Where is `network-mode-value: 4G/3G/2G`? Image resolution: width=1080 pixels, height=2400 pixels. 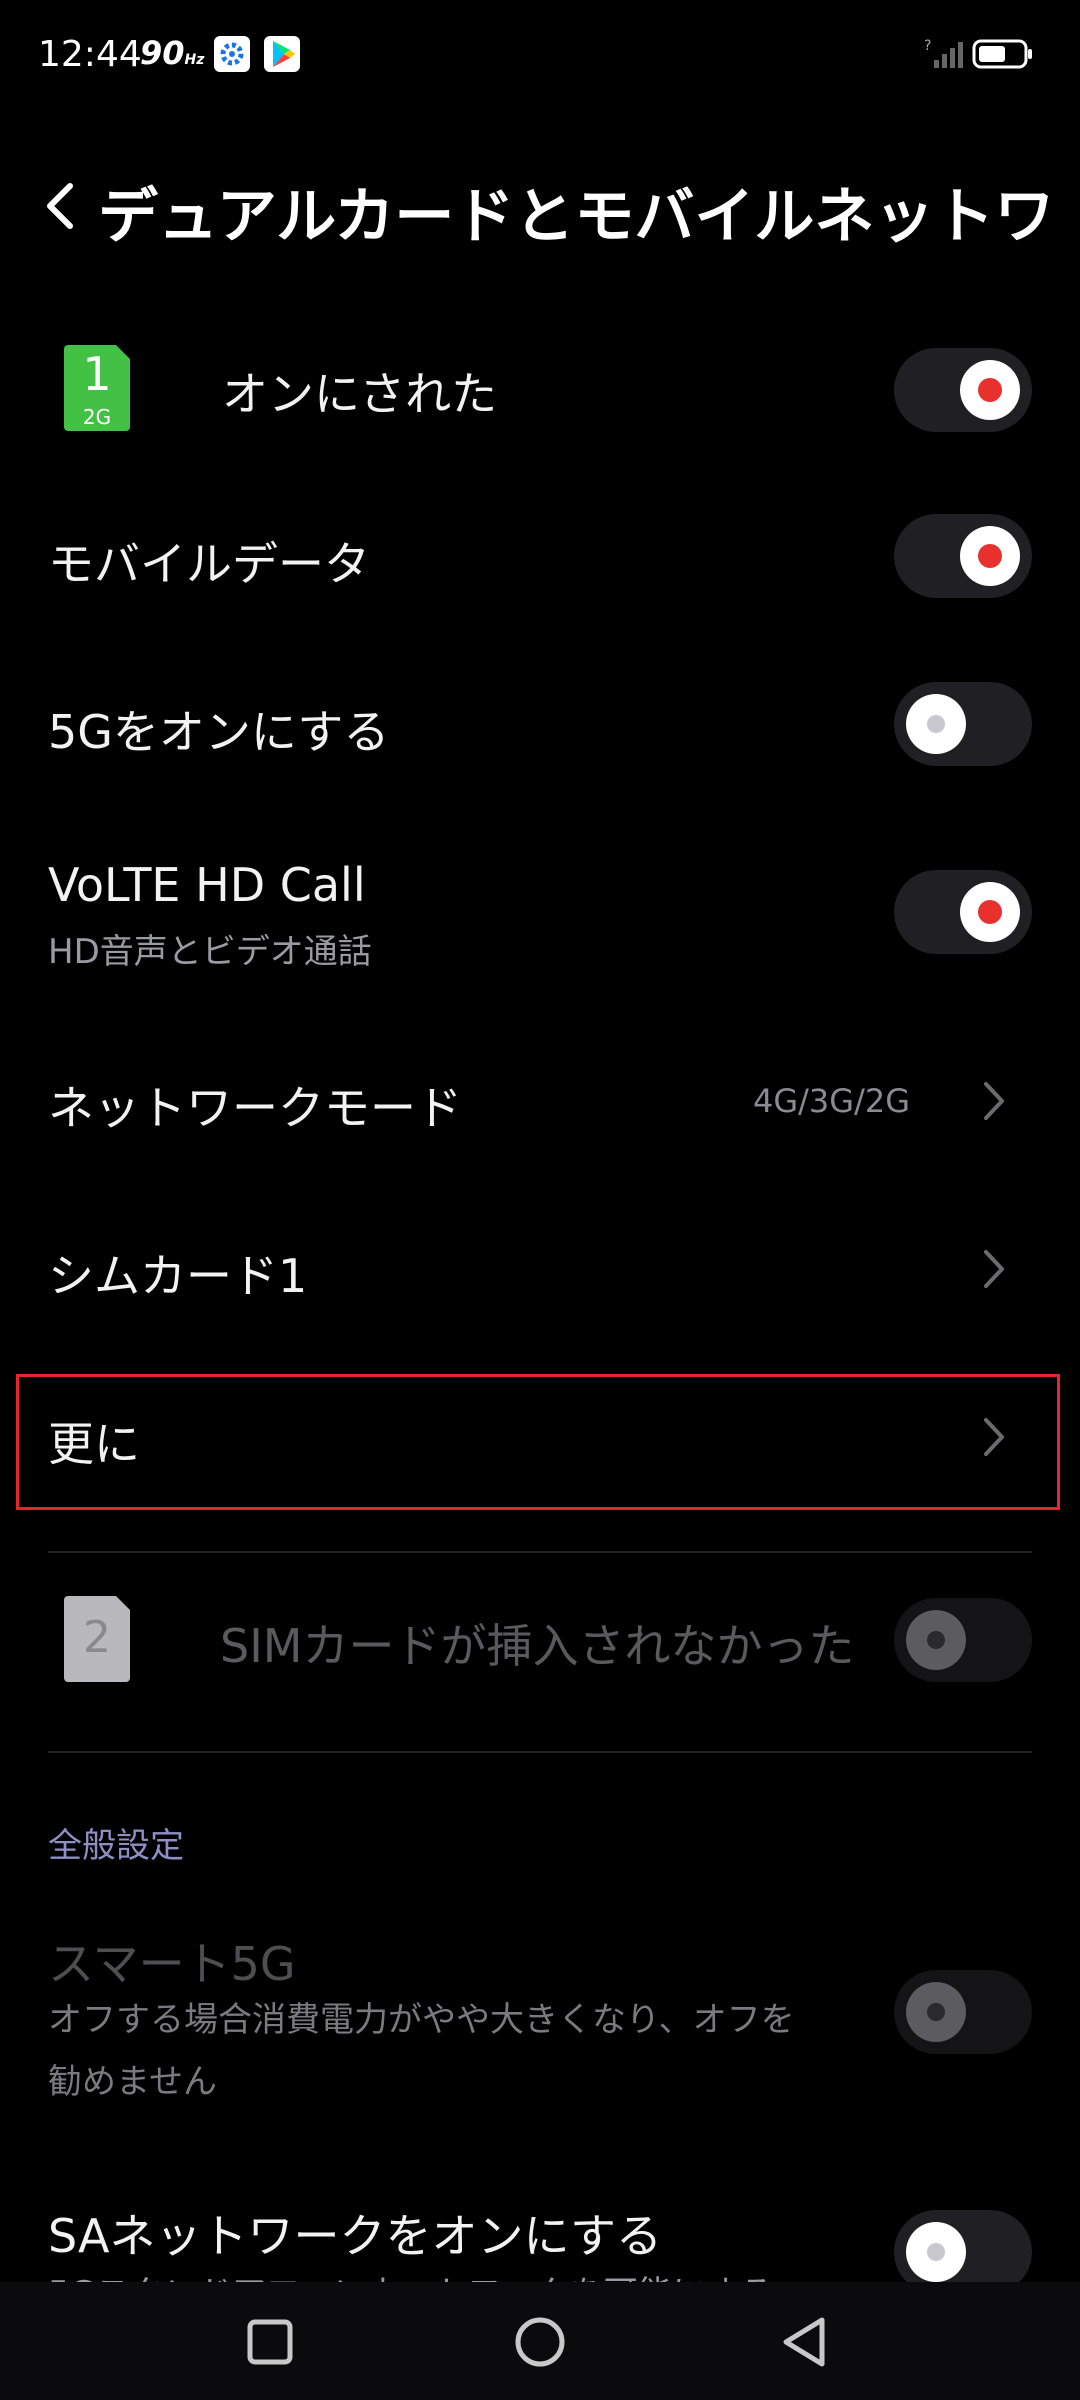 network-mode-value: 4G/3G/2G is located at coordinates (831, 1101).